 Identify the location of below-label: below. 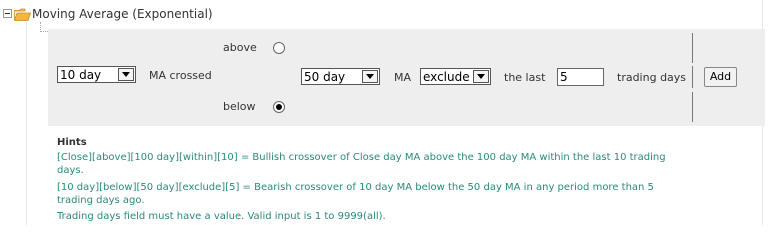
(239, 106).